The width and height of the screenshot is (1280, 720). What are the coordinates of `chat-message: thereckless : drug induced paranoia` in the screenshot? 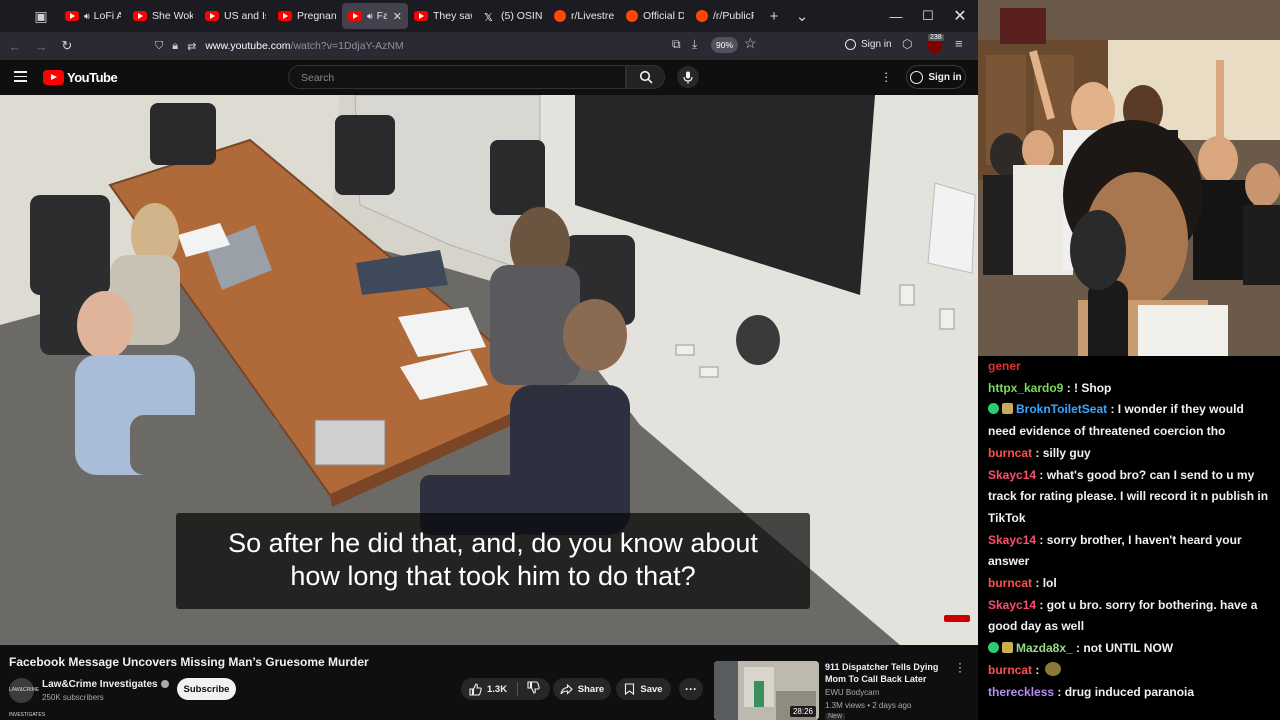 It's located at (1131, 693).